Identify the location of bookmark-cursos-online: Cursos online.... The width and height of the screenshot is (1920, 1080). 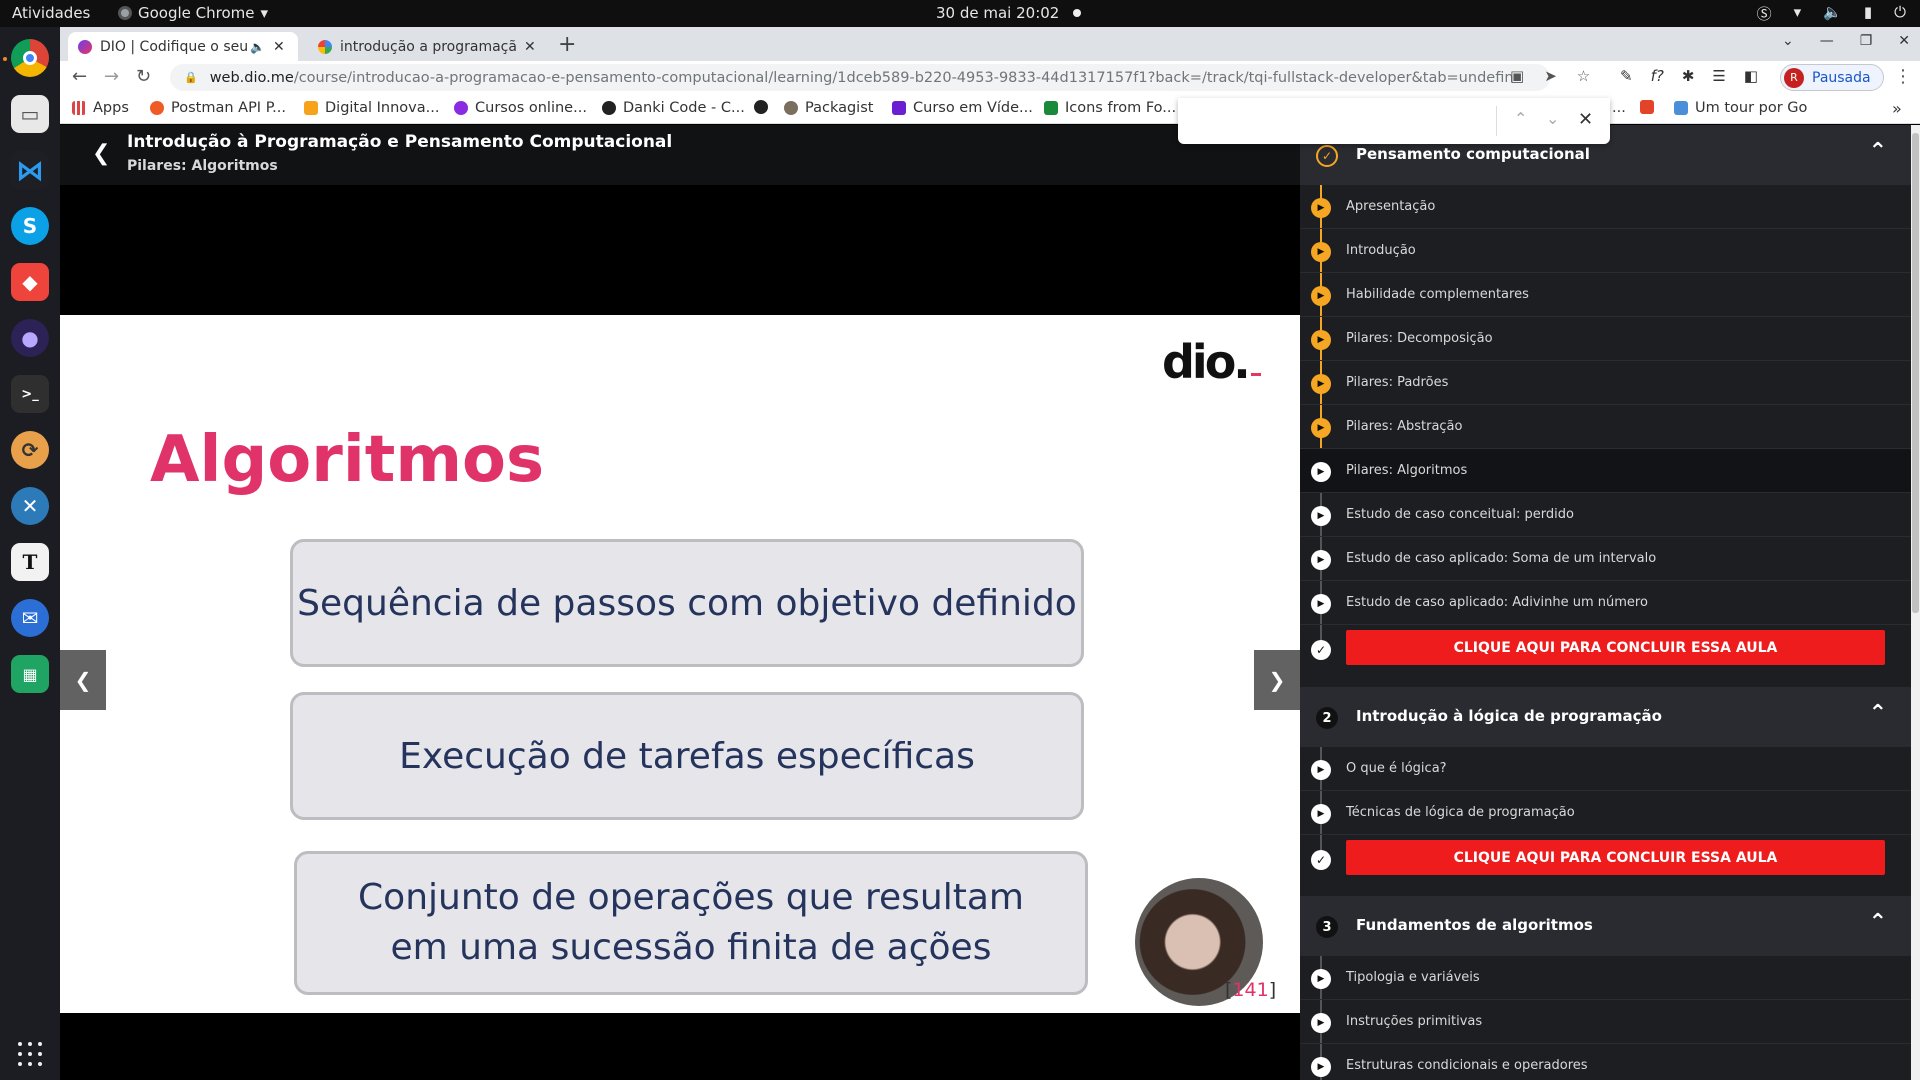
(520, 108).